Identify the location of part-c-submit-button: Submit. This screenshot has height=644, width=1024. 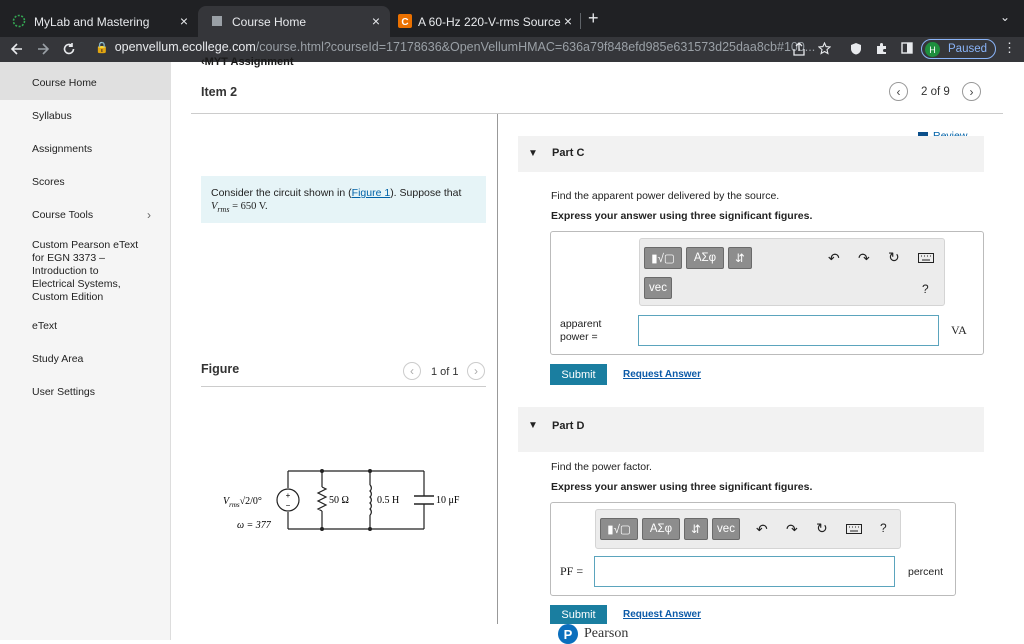
(578, 374).